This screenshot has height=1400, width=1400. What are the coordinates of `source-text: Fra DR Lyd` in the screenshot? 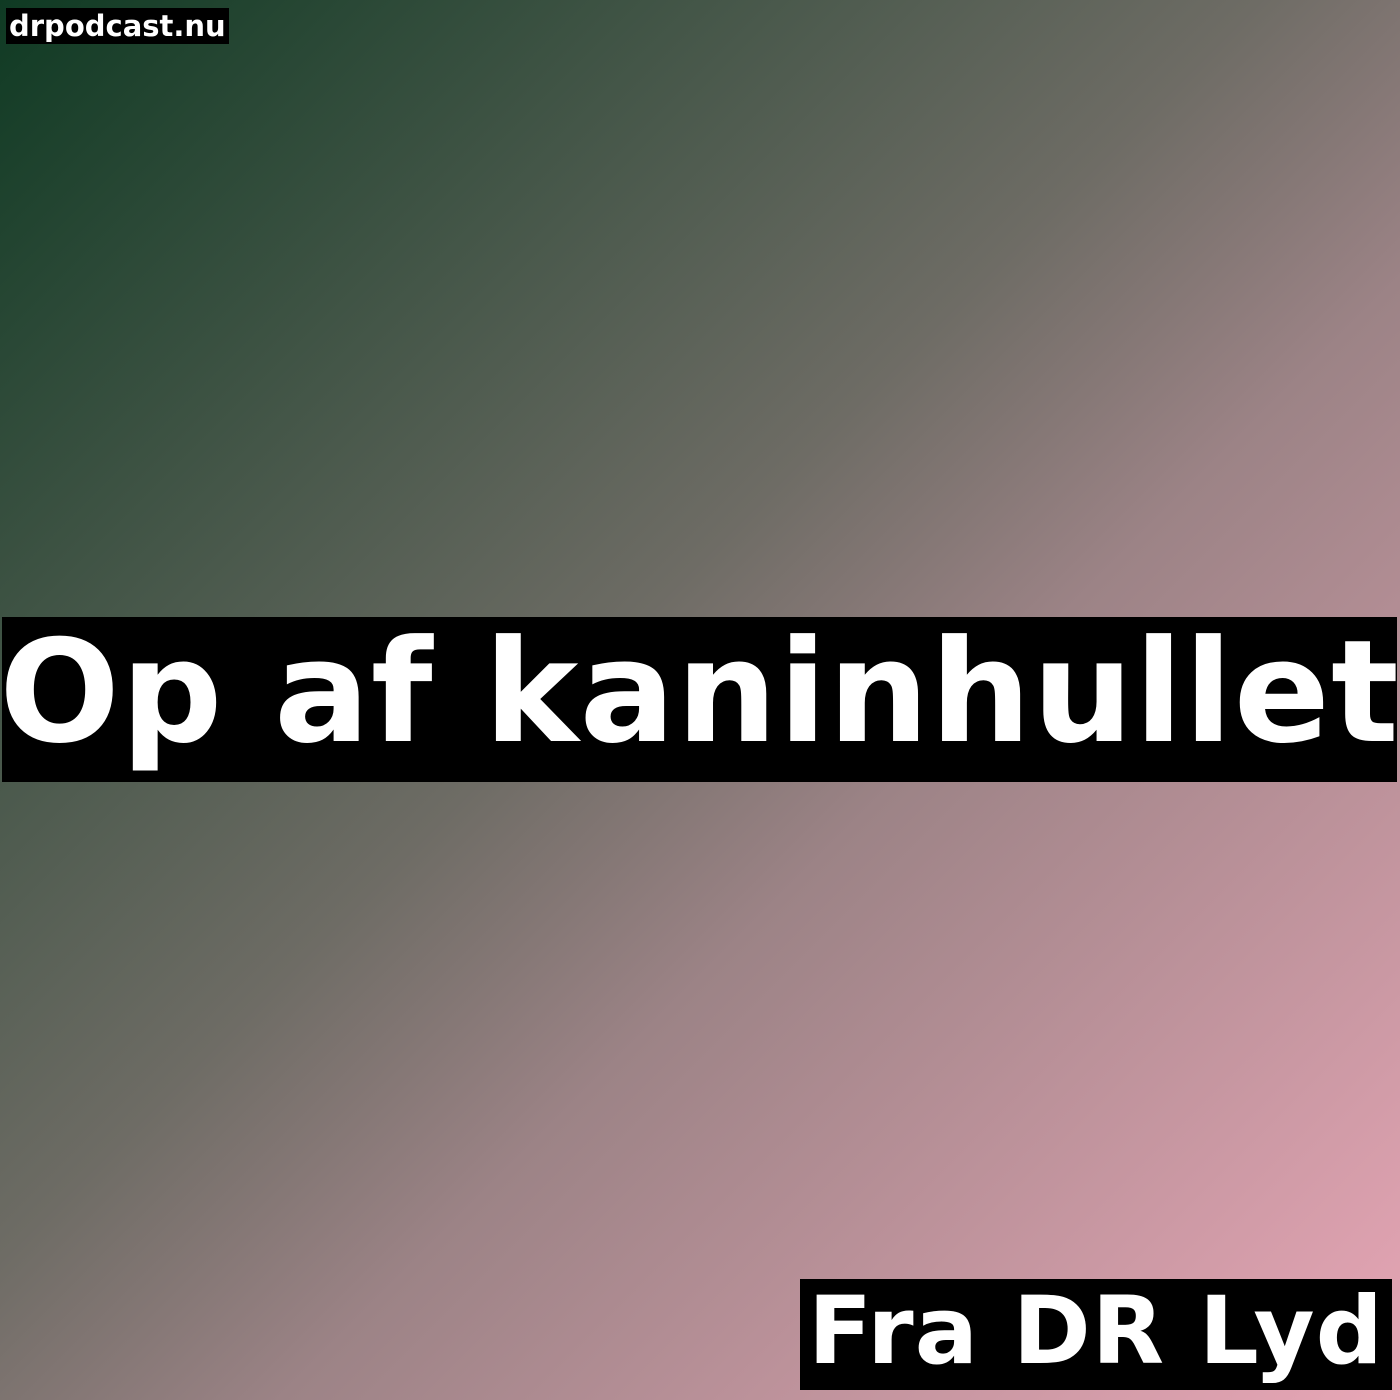 It's located at (1096, 1332).